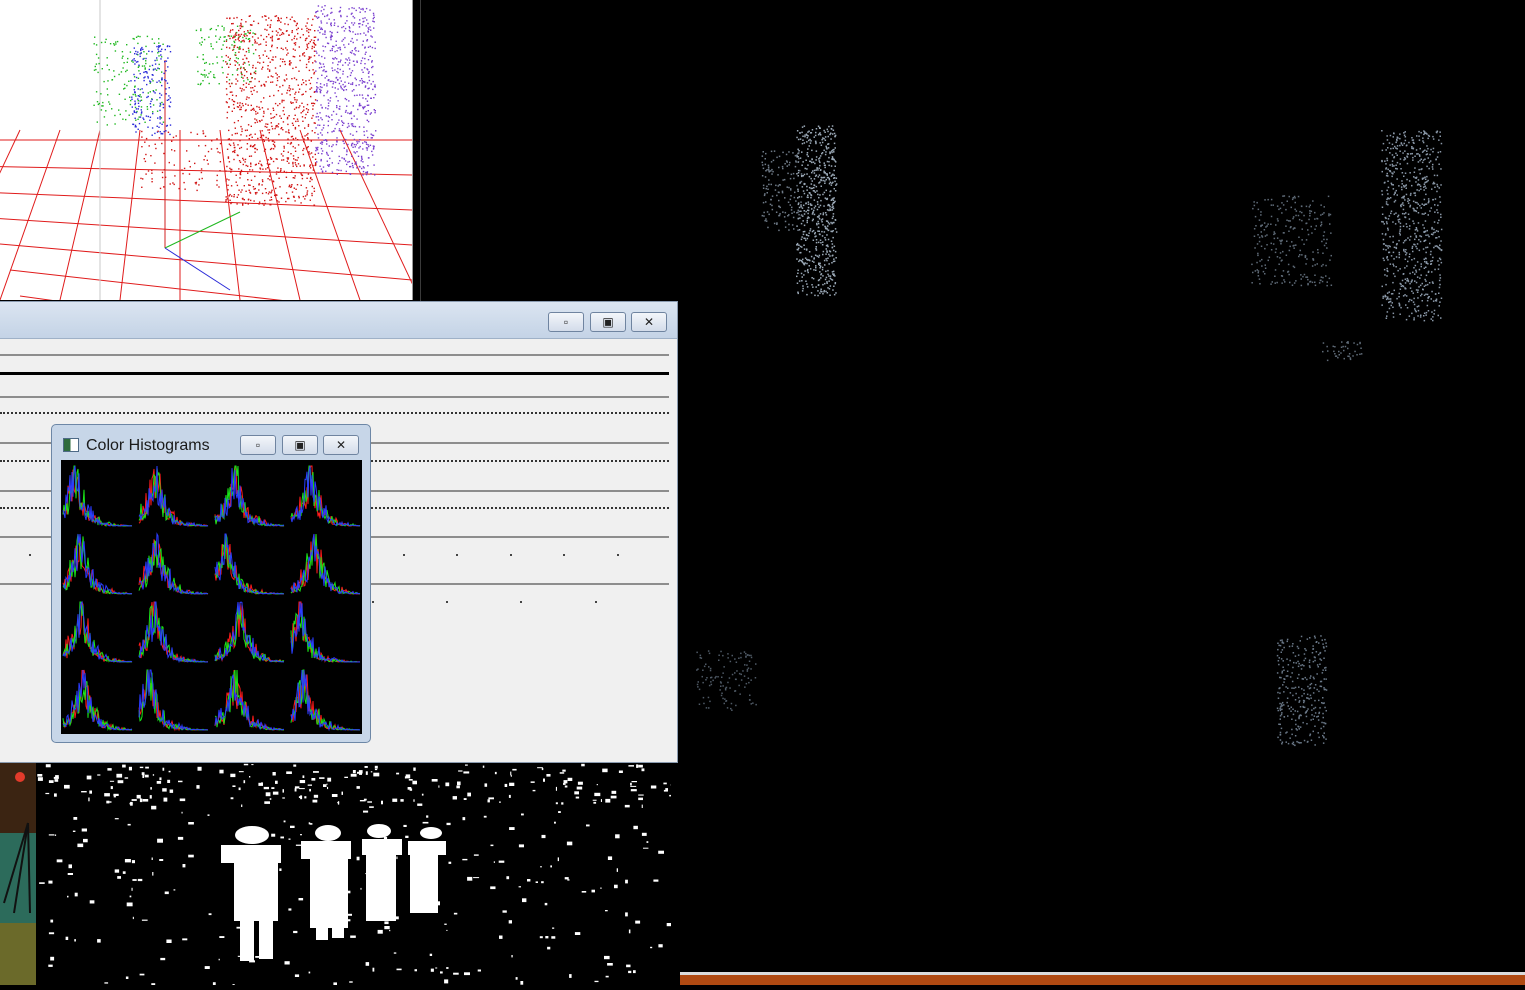 The height and width of the screenshot is (990, 1525). Describe the element at coordinates (345, 90) in the screenshot. I see `point-cluster-purple` at that location.